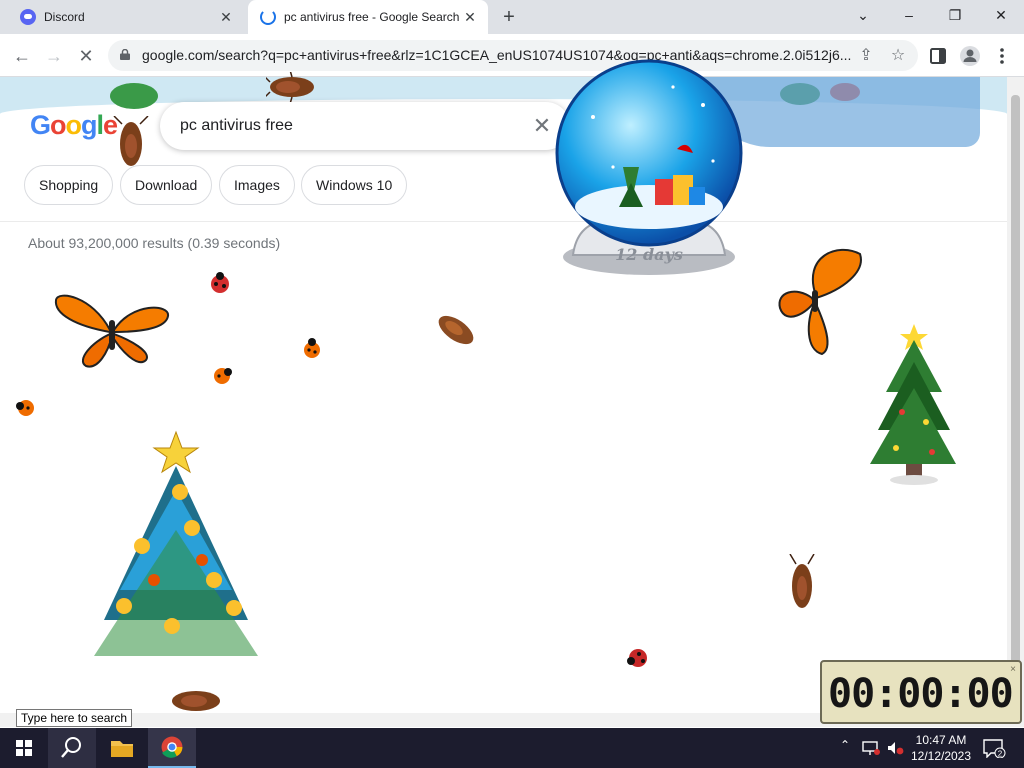  Describe the element at coordinates (354, 185) in the screenshot. I see `chip-windows-10: Windows 10` at that location.